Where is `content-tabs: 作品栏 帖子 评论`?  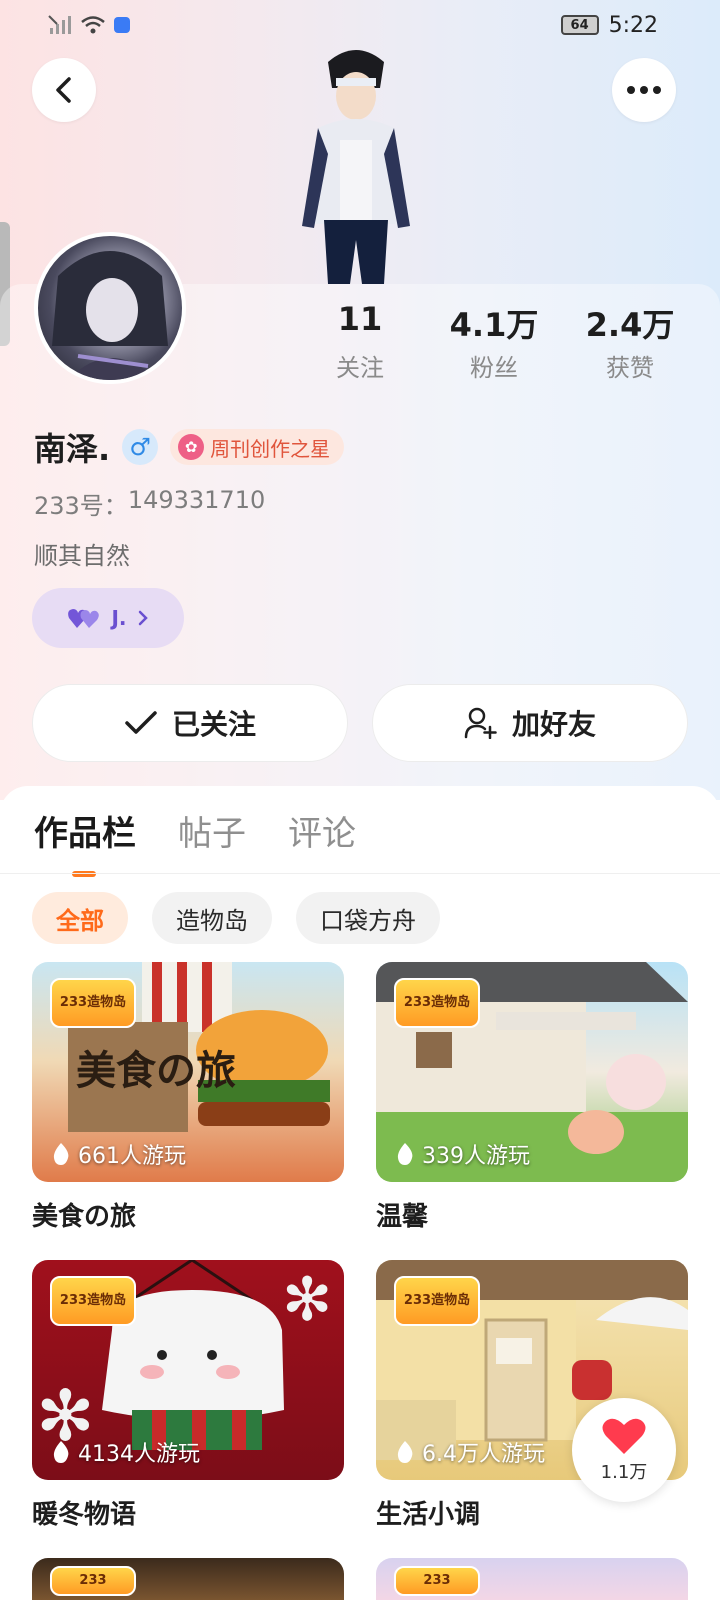
content-tabs: 作品栏 帖子 评论 is located at coordinates (195, 841).